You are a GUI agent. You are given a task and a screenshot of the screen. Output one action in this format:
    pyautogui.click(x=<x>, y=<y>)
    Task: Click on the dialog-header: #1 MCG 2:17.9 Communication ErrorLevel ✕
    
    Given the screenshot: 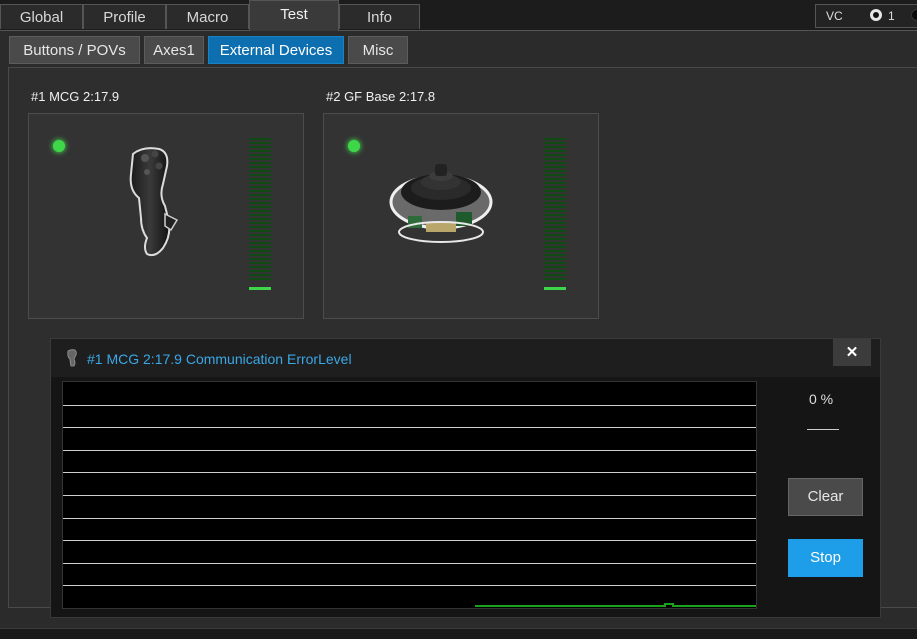 What is the action you would take?
    pyautogui.click(x=465, y=358)
    